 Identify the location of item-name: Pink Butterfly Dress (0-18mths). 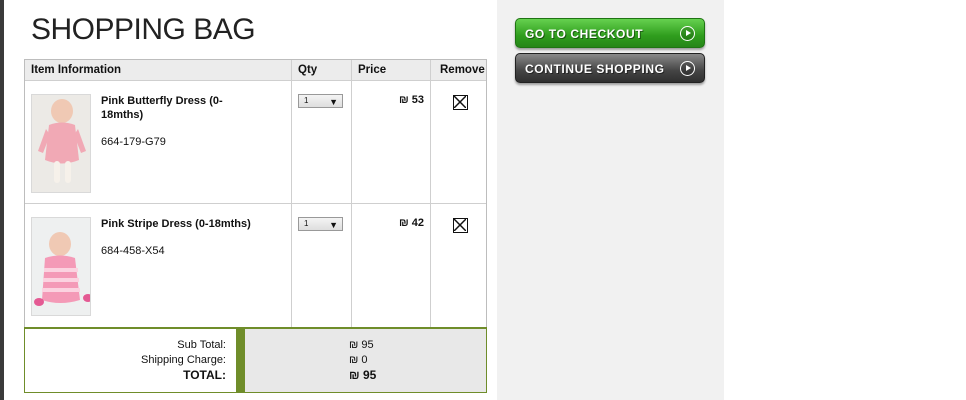
(176, 108).